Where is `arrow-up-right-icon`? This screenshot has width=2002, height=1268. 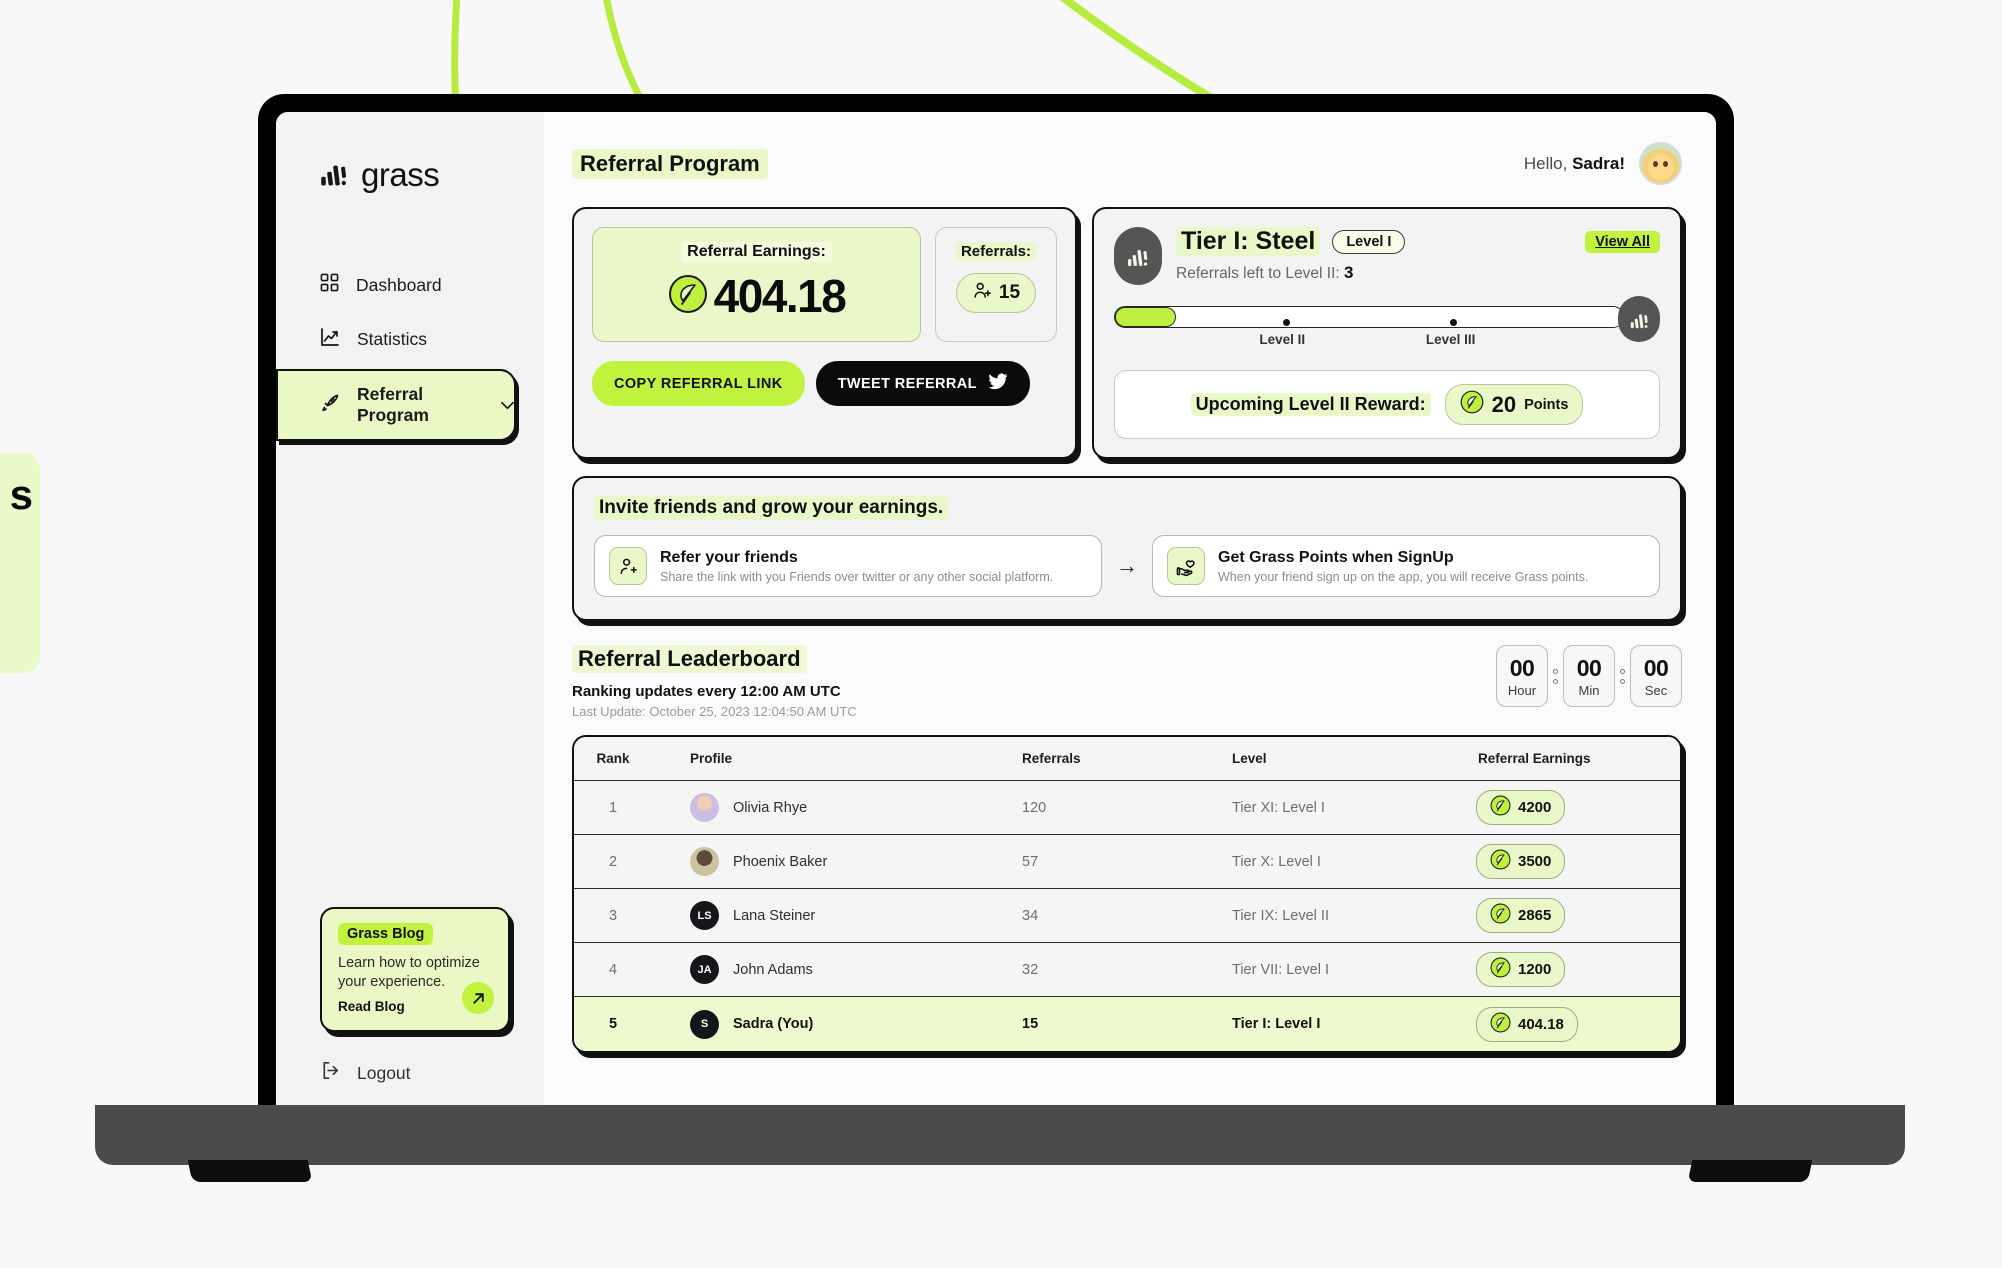
arrow-up-right-icon is located at coordinates (478, 998).